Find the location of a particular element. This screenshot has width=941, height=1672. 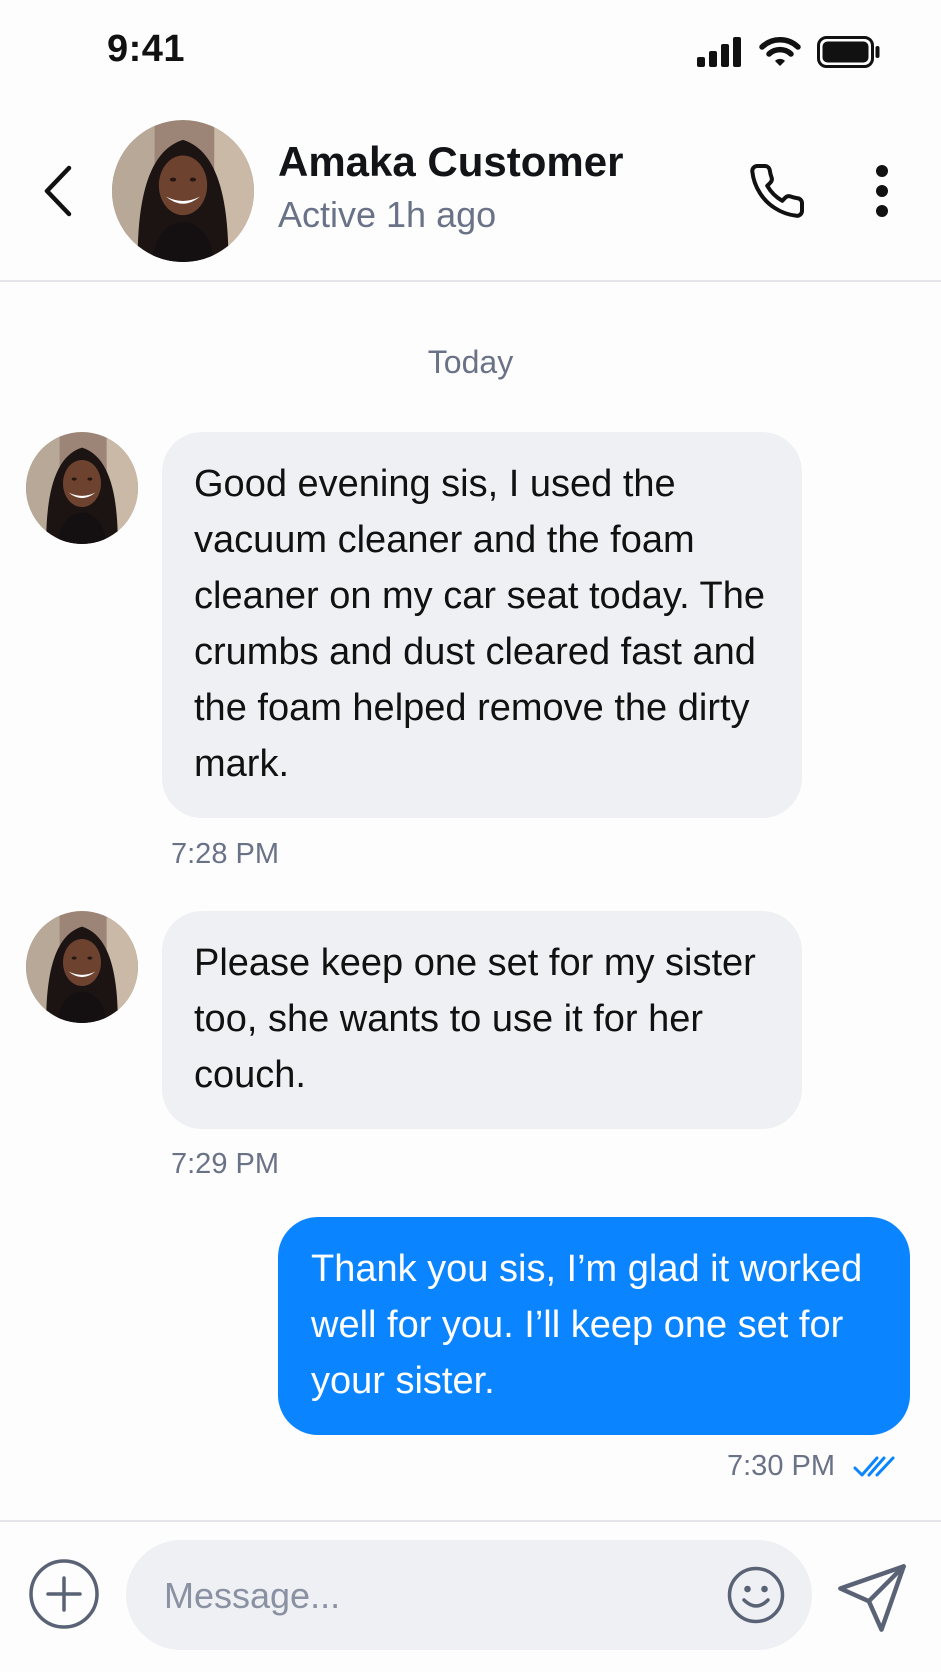

double-check-icon is located at coordinates (876, 1467).